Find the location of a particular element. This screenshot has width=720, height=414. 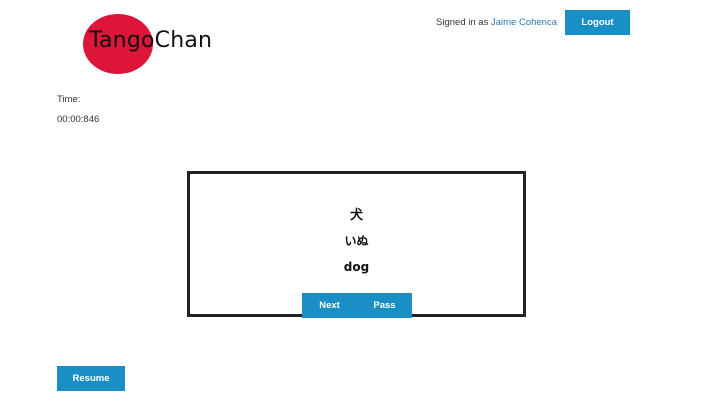

logo-text: TangoChan is located at coordinates (151, 40).